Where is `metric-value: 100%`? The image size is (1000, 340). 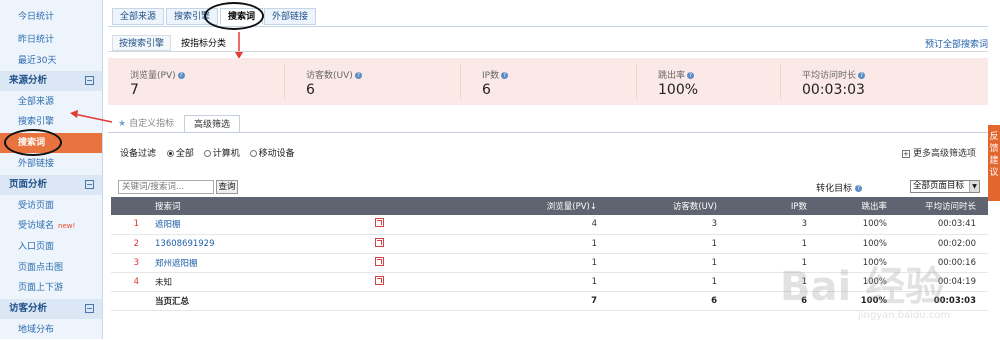 metric-value: 100% is located at coordinates (678, 90).